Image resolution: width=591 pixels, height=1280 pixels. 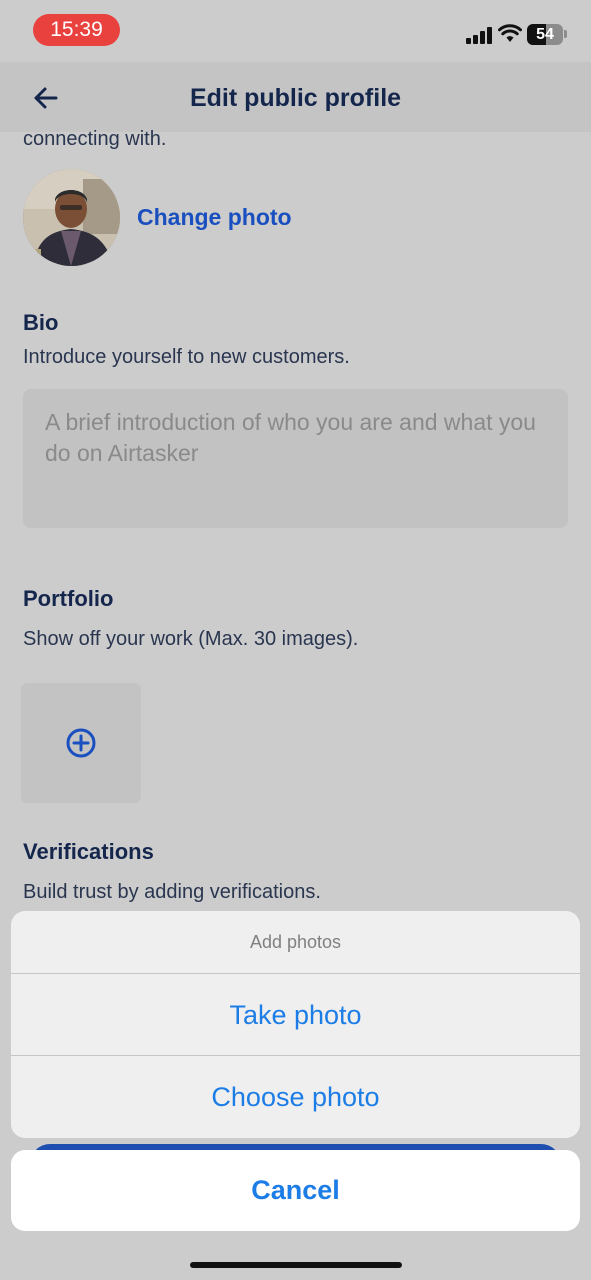 What do you see at coordinates (41, 322) in the screenshot?
I see `bio-heading: Bio` at bounding box center [41, 322].